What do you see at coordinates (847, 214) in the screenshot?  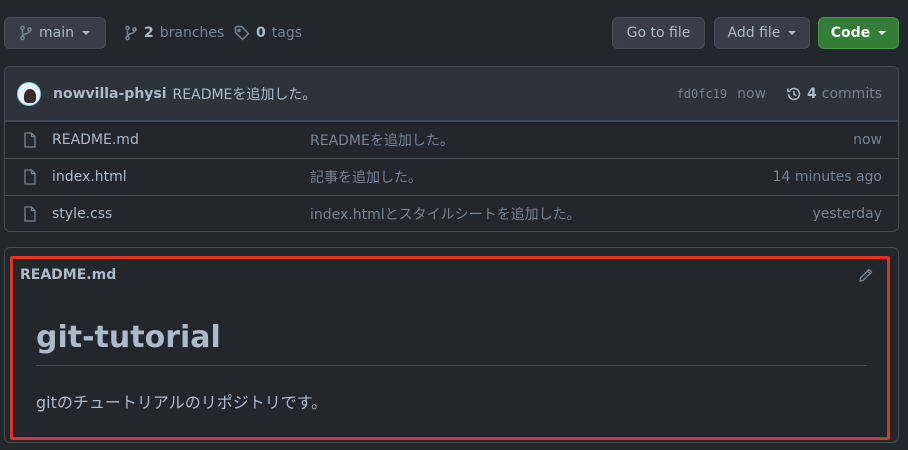 I see `file-age: yesterday` at bounding box center [847, 214].